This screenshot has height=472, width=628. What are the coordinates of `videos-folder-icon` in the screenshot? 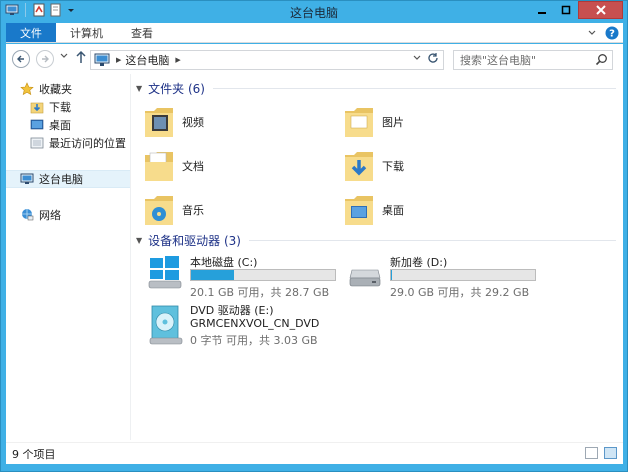 It's located at (159, 122).